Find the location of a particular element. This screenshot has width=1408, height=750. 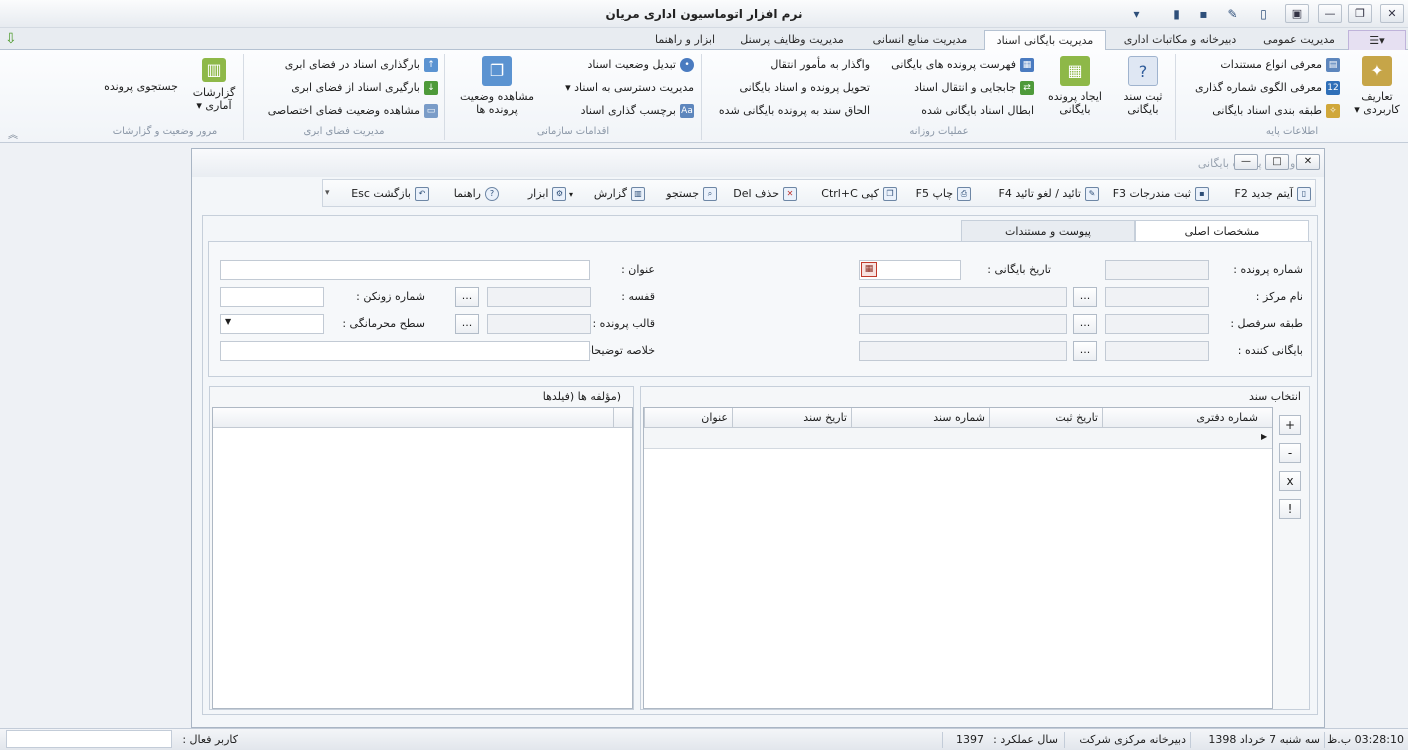

tab-secretariat: دبیرخانه و مکاتبات اداری is located at coordinates (1180, 40).